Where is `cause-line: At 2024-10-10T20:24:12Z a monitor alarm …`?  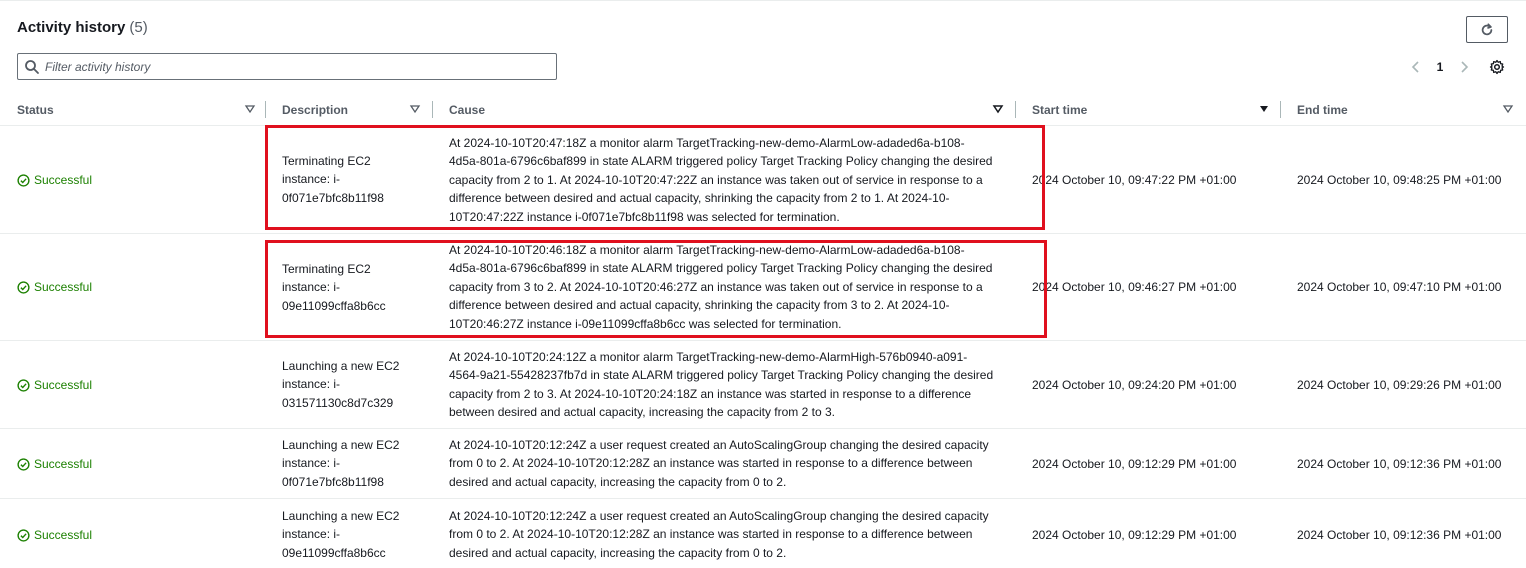
cause-line: At 2024-10-10T20:24:12Z a monitor alarm … is located at coordinates (708, 357).